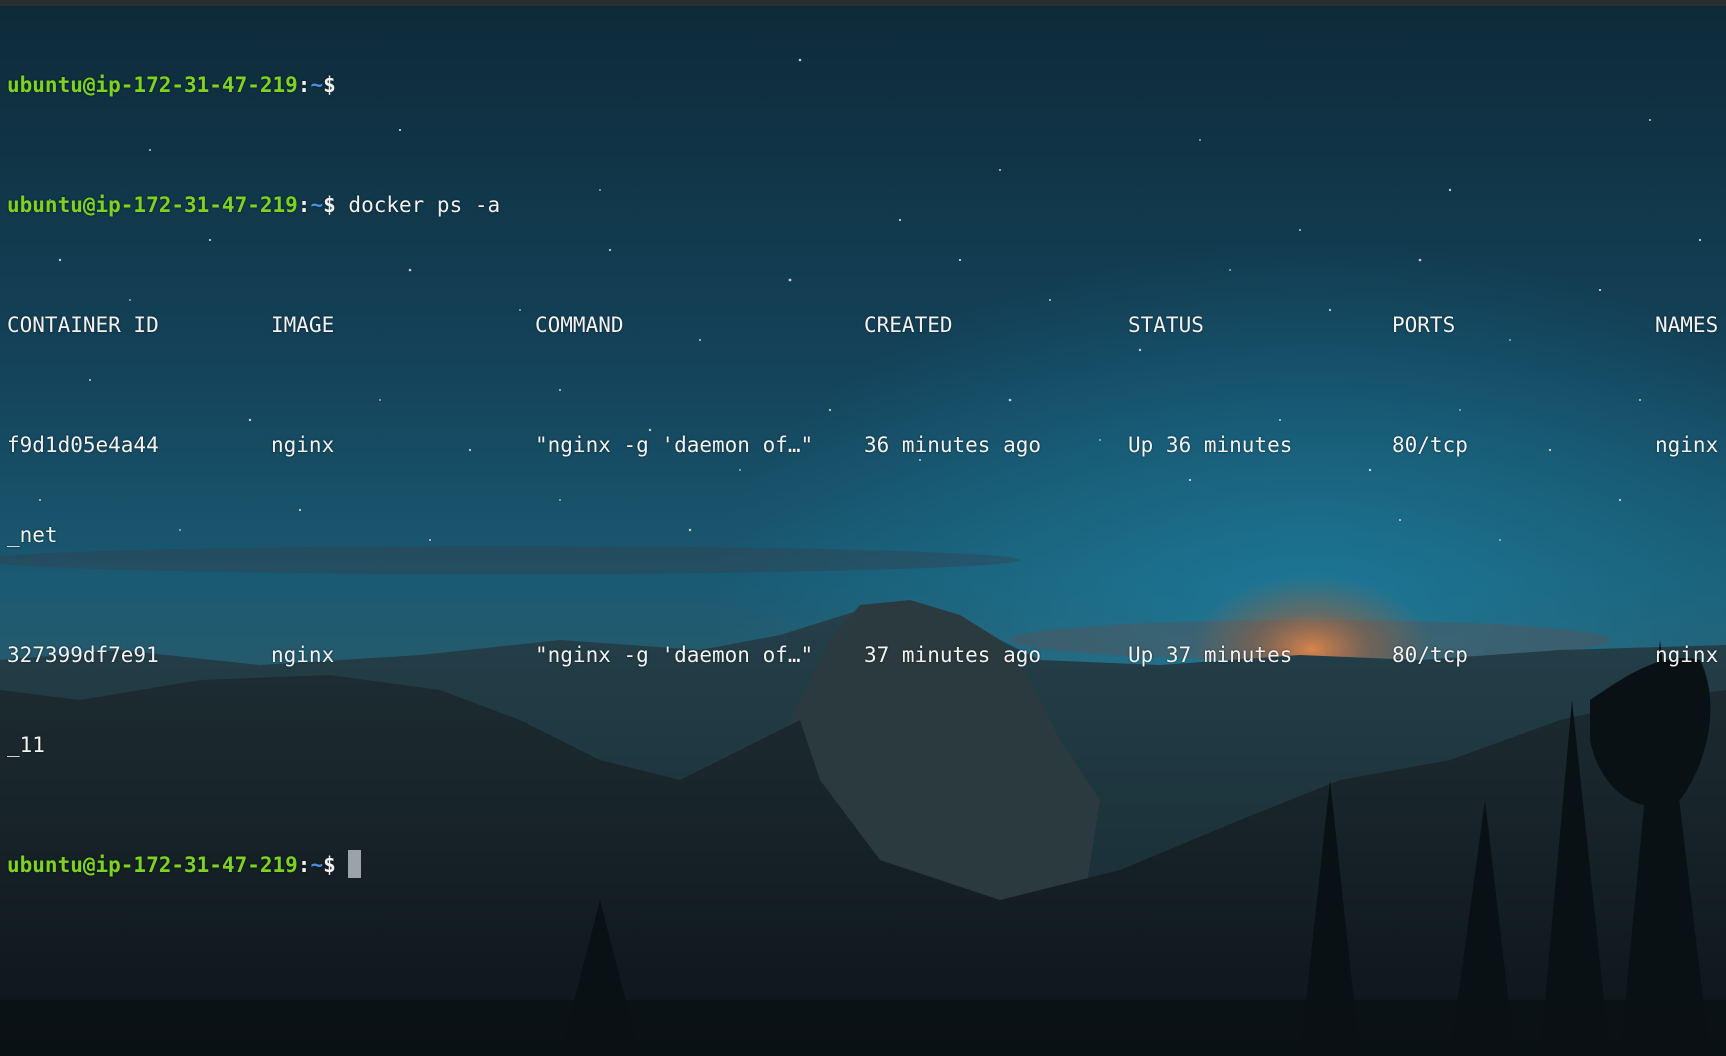 This screenshot has height=1056, width=1726. I want to click on header-image: IMAGE, so click(303, 325).